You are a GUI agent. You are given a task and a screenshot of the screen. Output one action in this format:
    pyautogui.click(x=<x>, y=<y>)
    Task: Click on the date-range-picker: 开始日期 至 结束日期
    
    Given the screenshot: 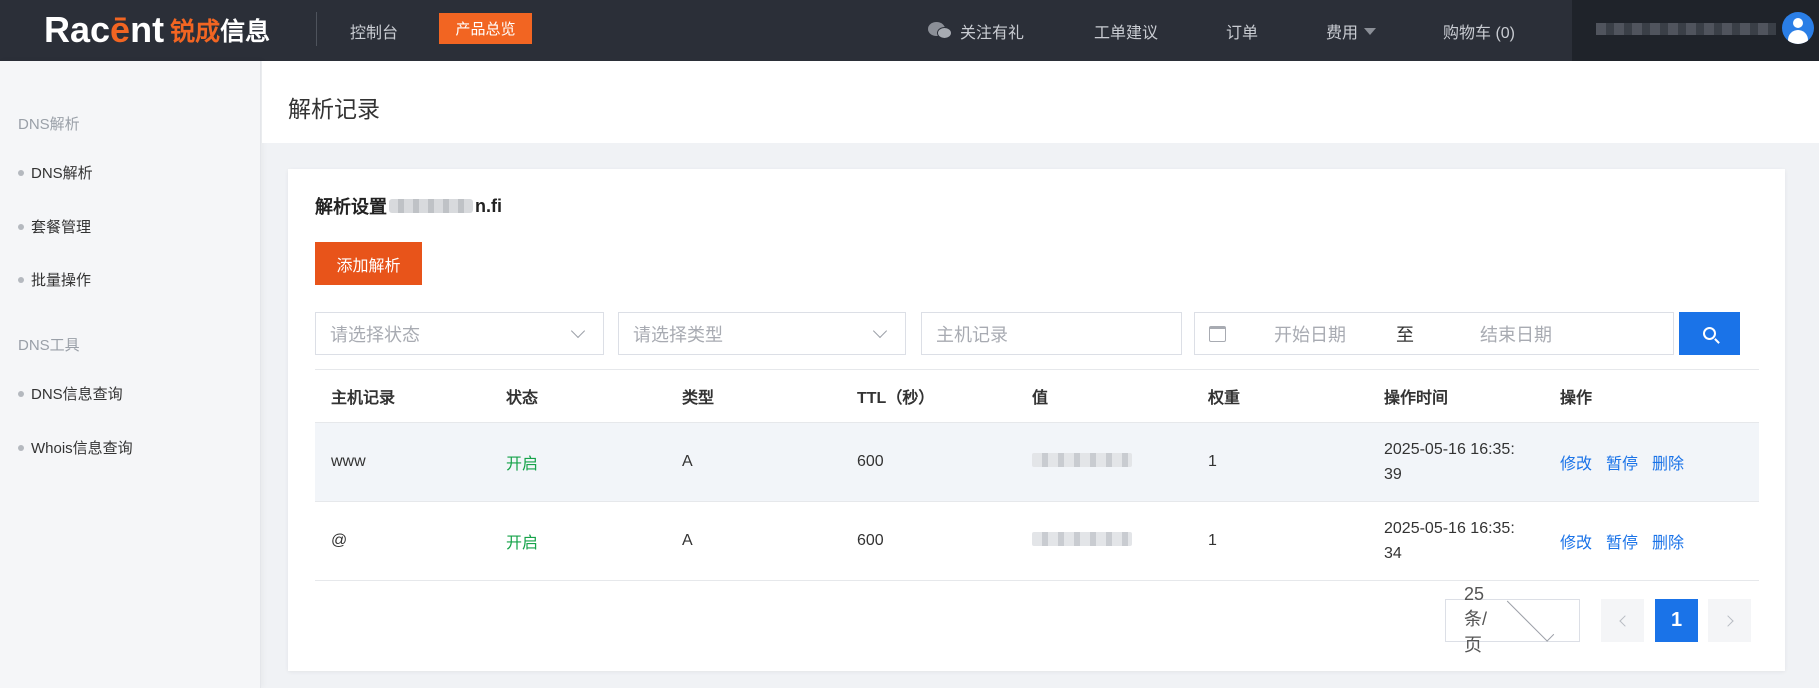 What is the action you would take?
    pyautogui.click(x=1434, y=333)
    